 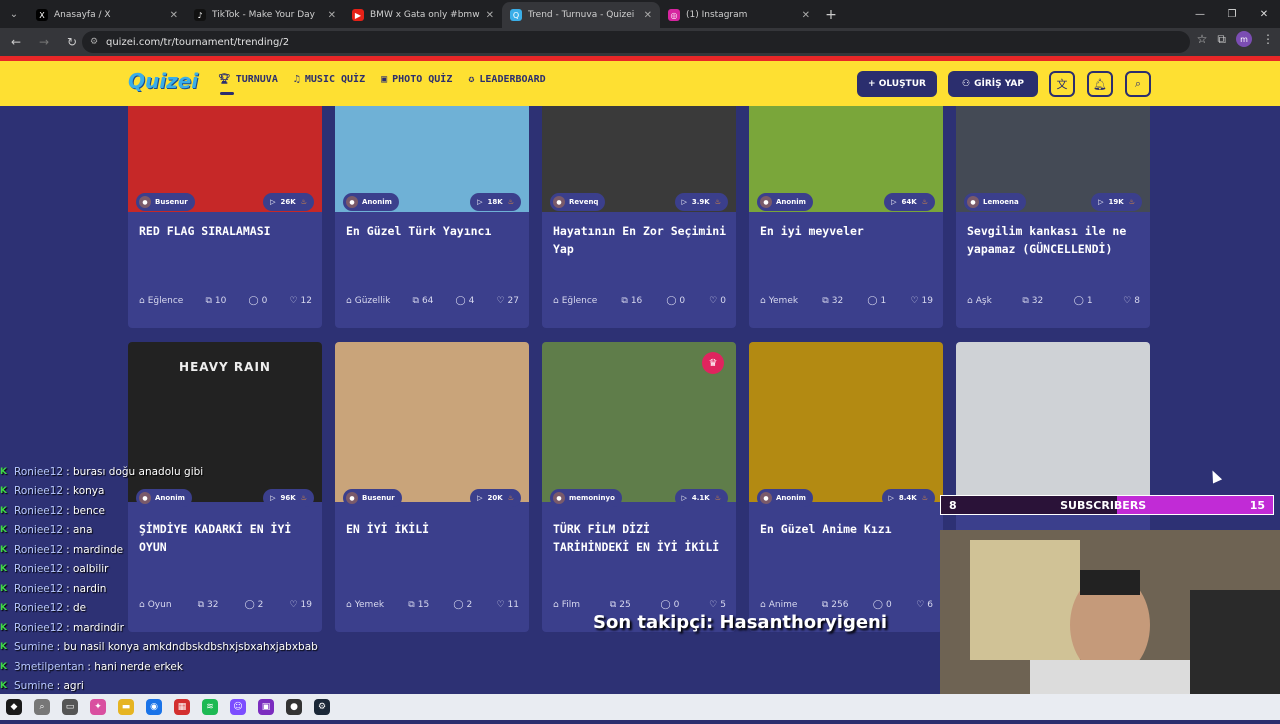 What do you see at coordinates (14, 707) in the screenshot?
I see `start-icon: ◆` at bounding box center [14, 707].